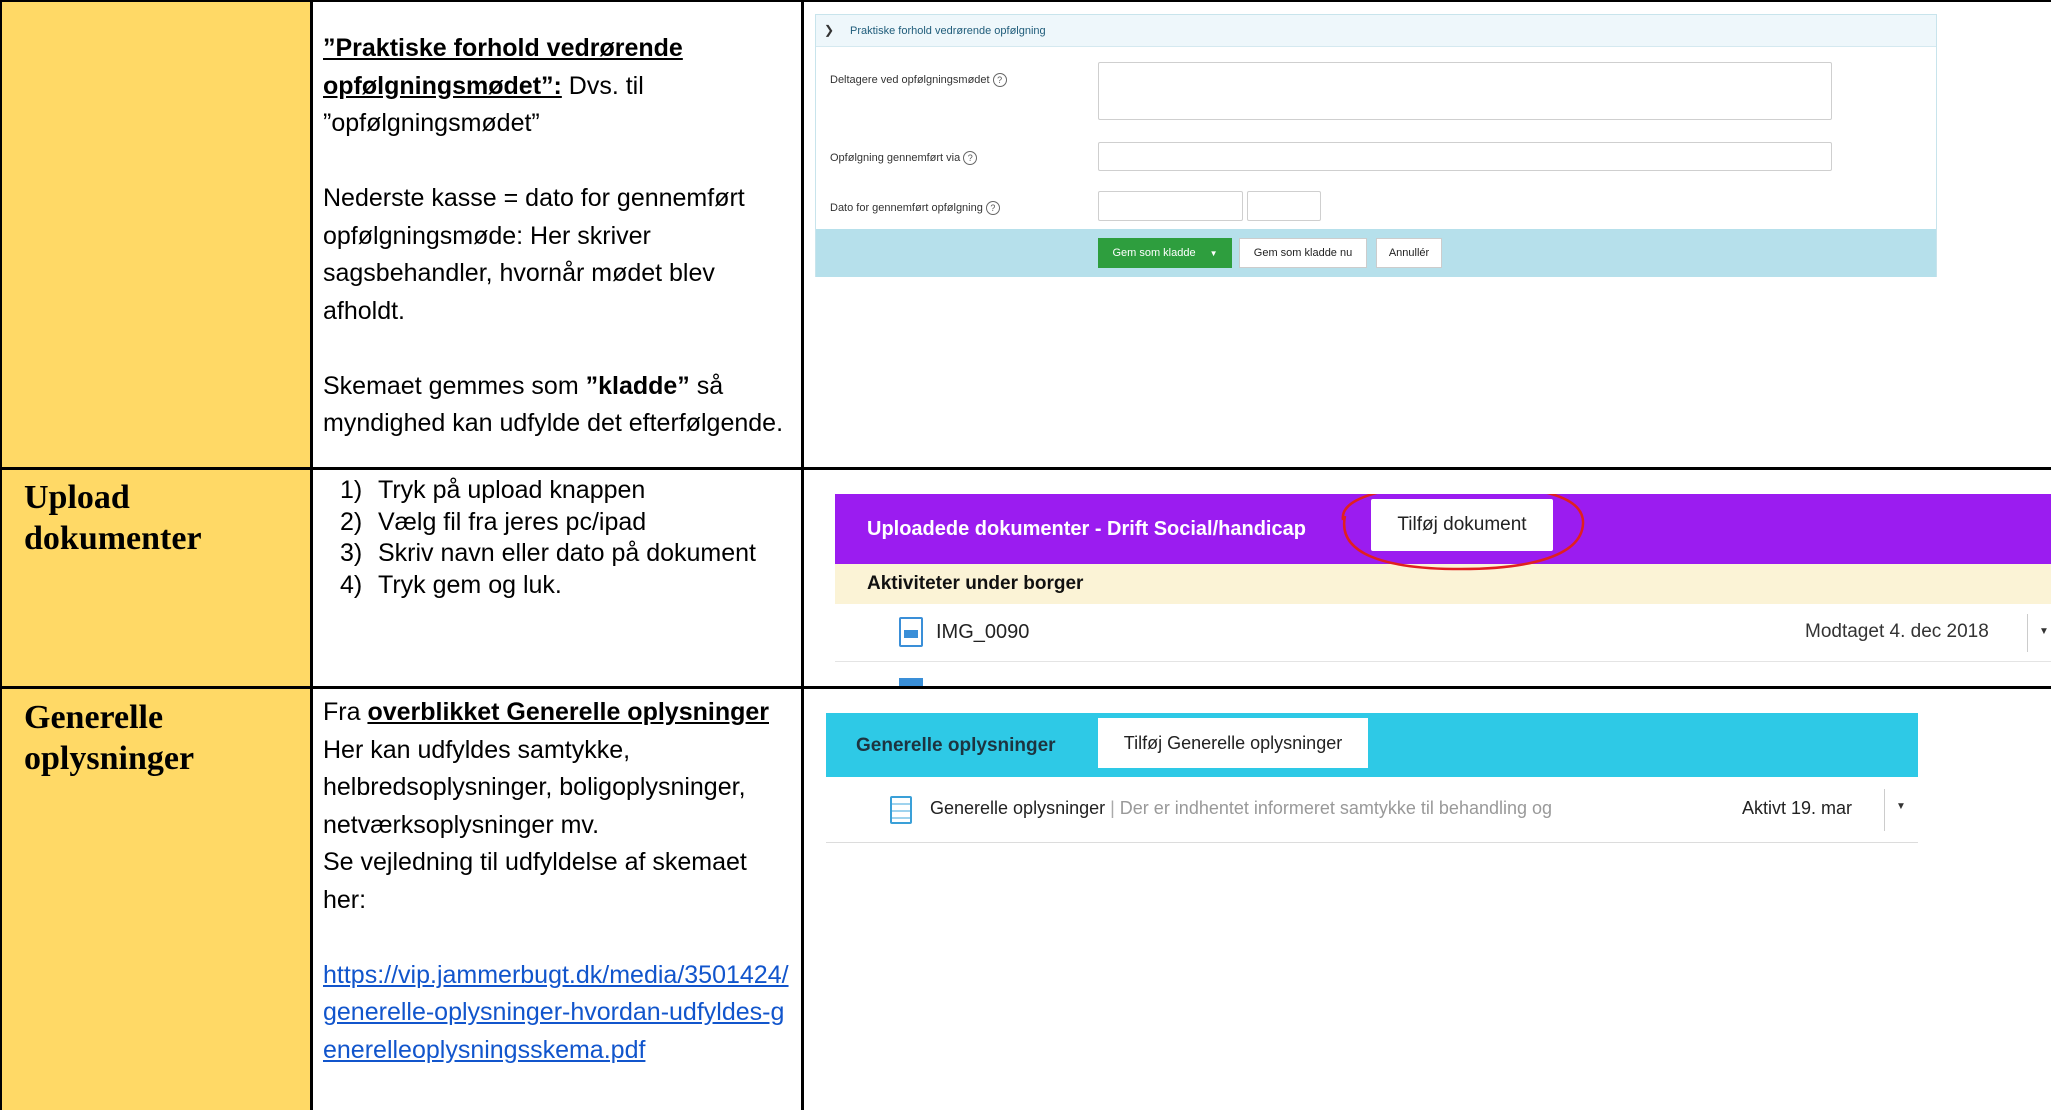  What do you see at coordinates (1409, 253) in the screenshot?
I see `cancel-button: Annullér` at bounding box center [1409, 253].